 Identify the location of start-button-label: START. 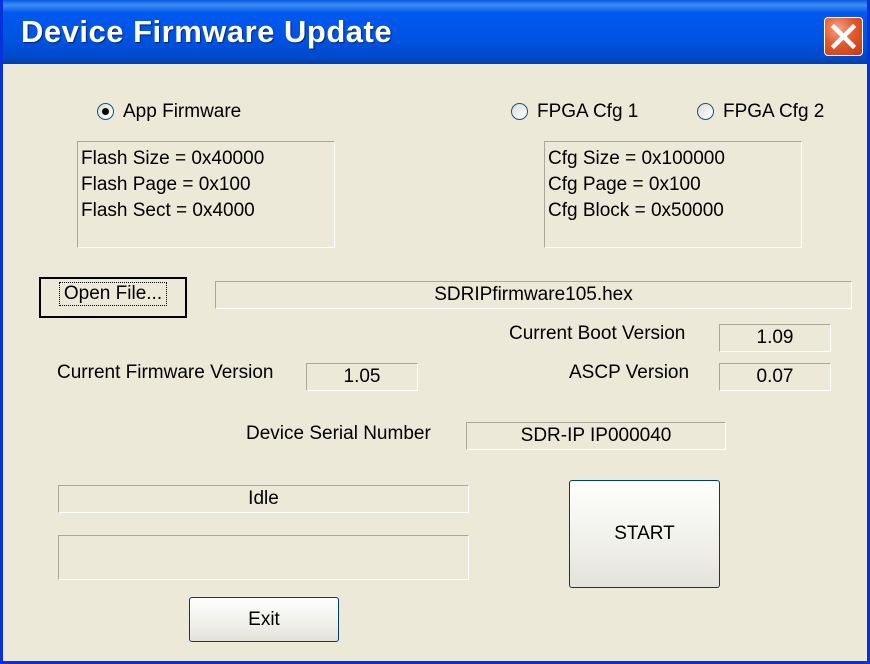
(644, 533).